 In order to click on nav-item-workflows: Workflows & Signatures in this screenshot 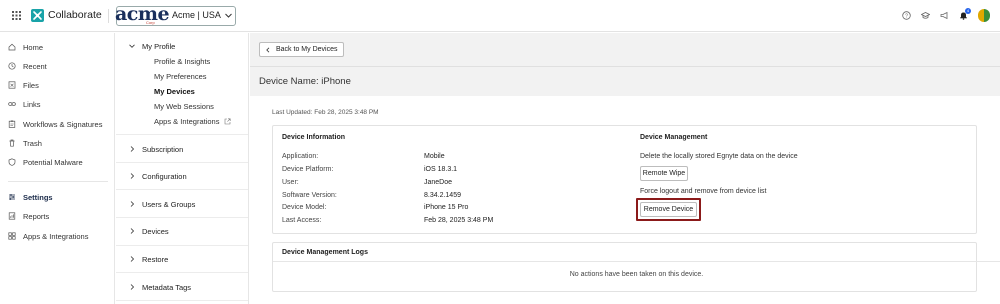, I will do `click(55, 124)`.